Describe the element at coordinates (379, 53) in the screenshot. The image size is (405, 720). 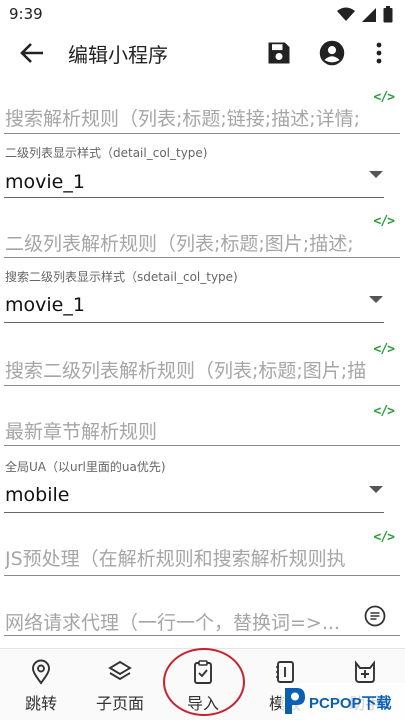
I see `more-vert-icon` at that location.